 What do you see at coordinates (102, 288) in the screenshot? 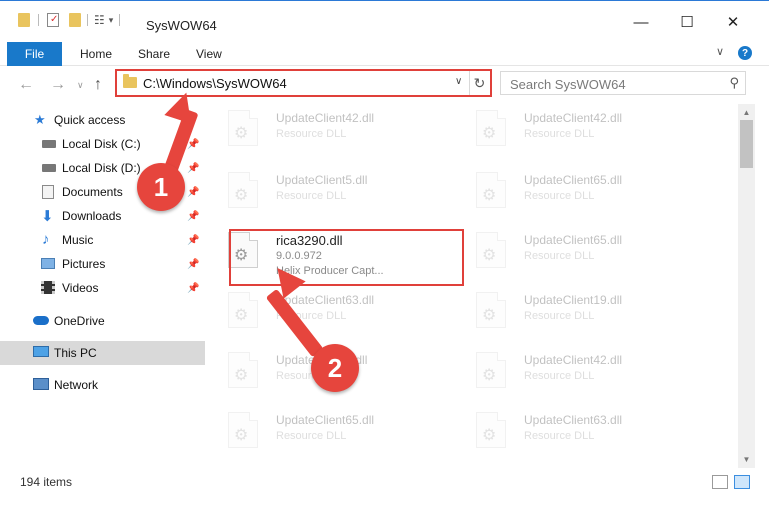
I see `sidebar-item-videos: Videos 📌` at bounding box center [102, 288].